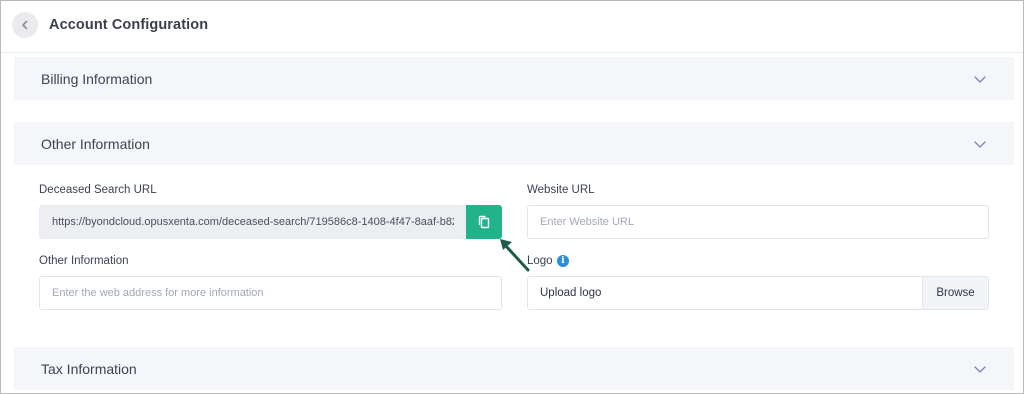 This screenshot has width=1024, height=394. I want to click on other-information-label: Other Information, so click(84, 261).